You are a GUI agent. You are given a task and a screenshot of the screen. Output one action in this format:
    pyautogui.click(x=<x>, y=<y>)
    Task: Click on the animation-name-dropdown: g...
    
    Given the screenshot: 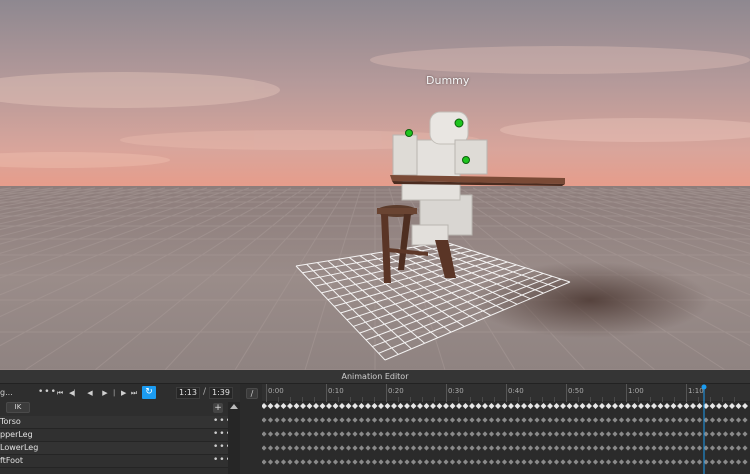 What is the action you would take?
    pyautogui.click(x=6, y=392)
    